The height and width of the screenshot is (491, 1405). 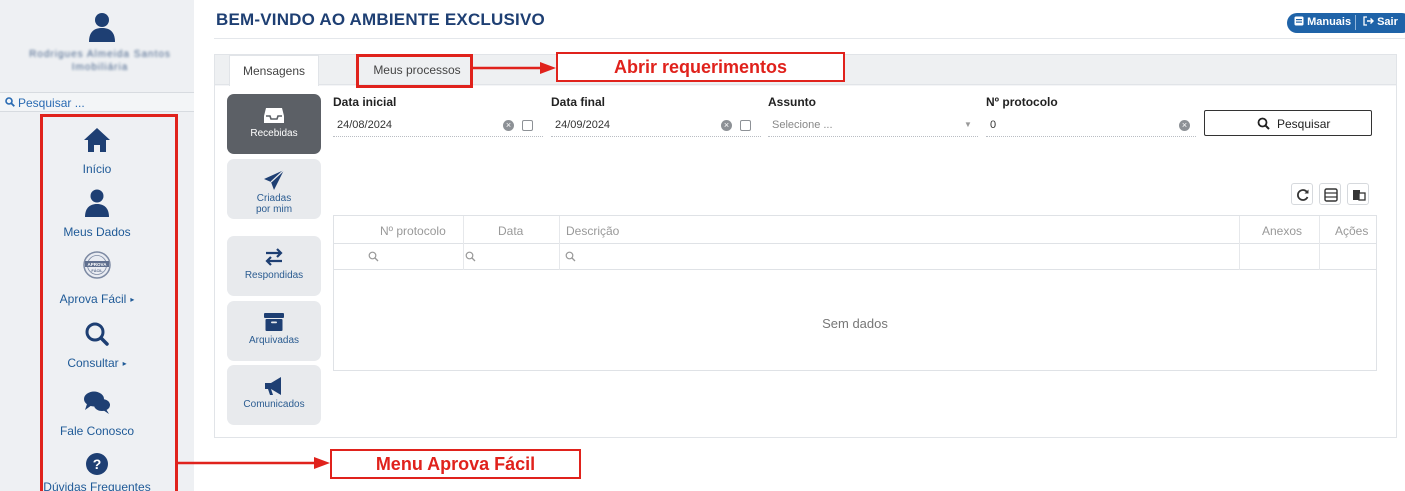 I want to click on column-header-acoes: Ações, so click(x=1351, y=231).